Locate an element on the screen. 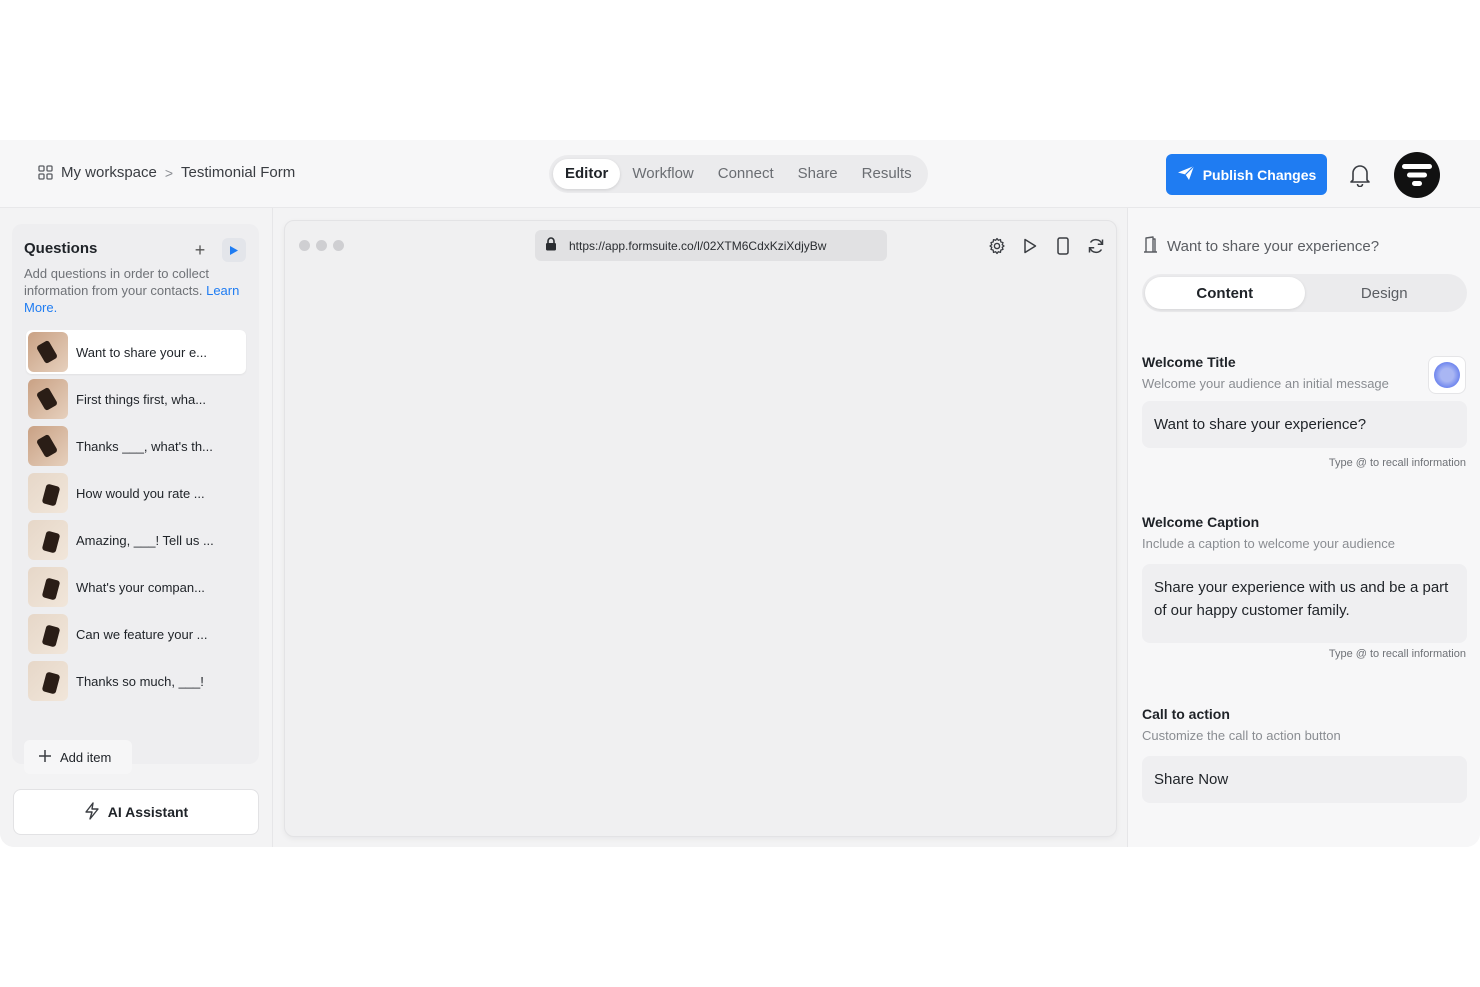  breadcrumb-form: Testimonial Form is located at coordinates (238, 172).